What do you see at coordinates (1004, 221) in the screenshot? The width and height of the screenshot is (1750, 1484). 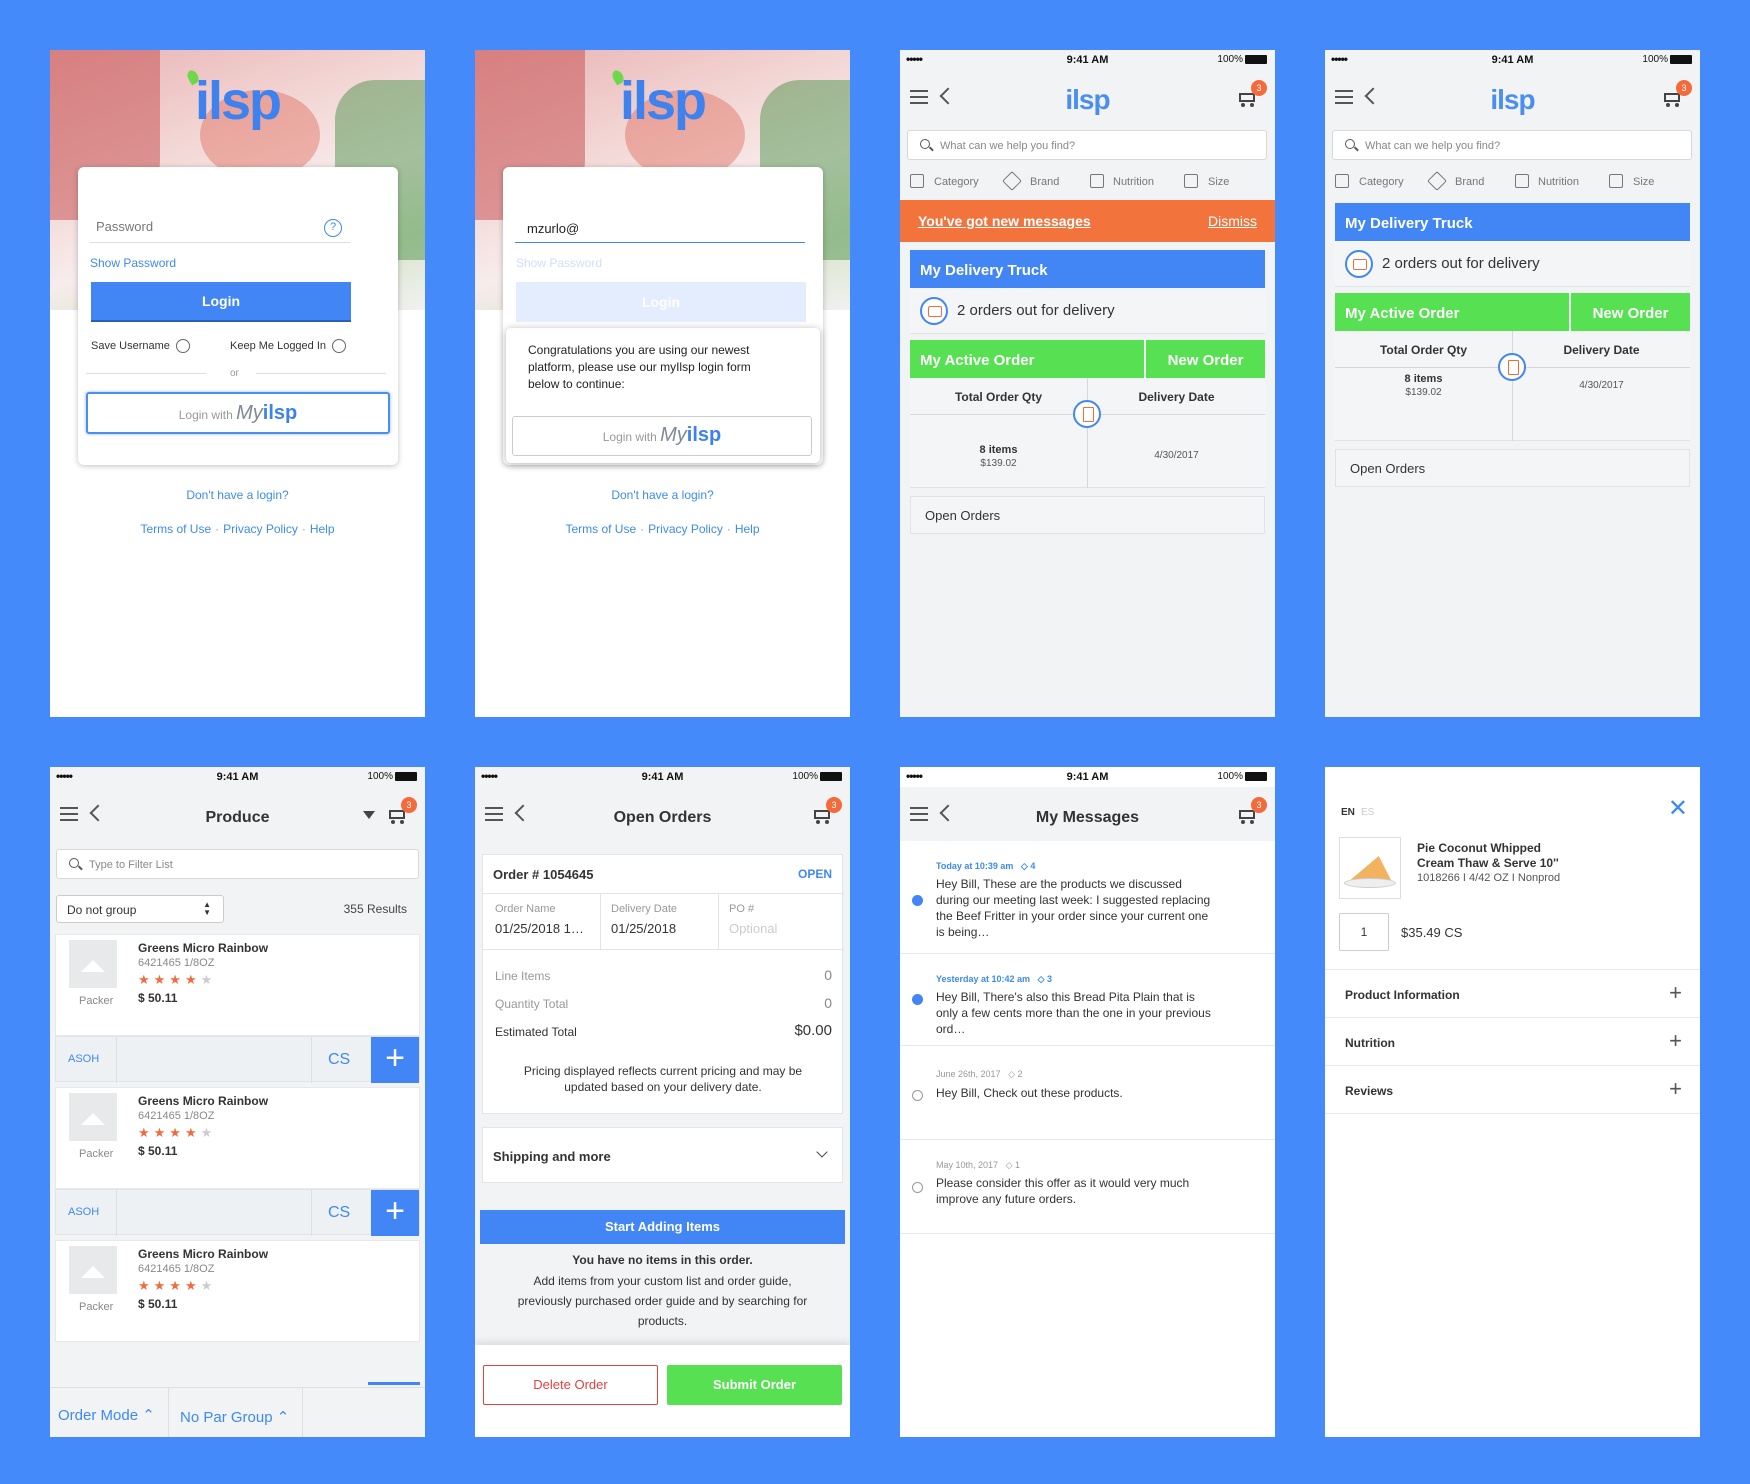 I see `messages-banner-link: You've got new messages` at bounding box center [1004, 221].